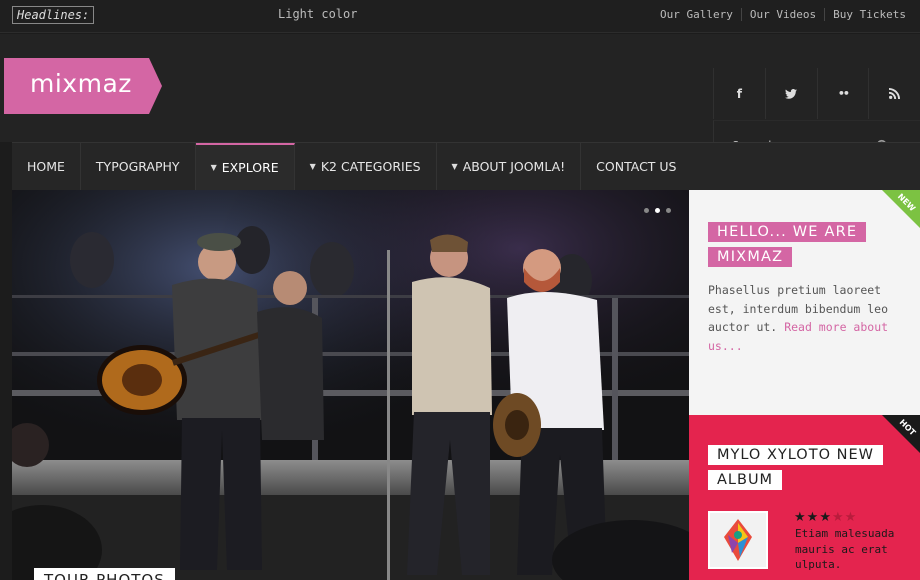 This screenshot has width=920, height=580. Describe the element at coordinates (738, 540) in the screenshot. I see `album-cover` at that location.